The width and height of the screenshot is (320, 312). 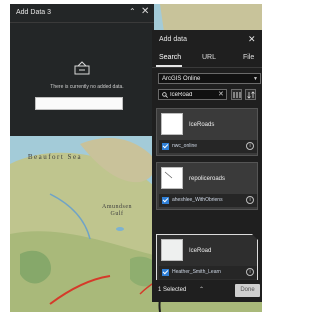 What do you see at coordinates (207, 291) in the screenshot?
I see `panel-footer: 1 Selected ⌃ Done` at bounding box center [207, 291].